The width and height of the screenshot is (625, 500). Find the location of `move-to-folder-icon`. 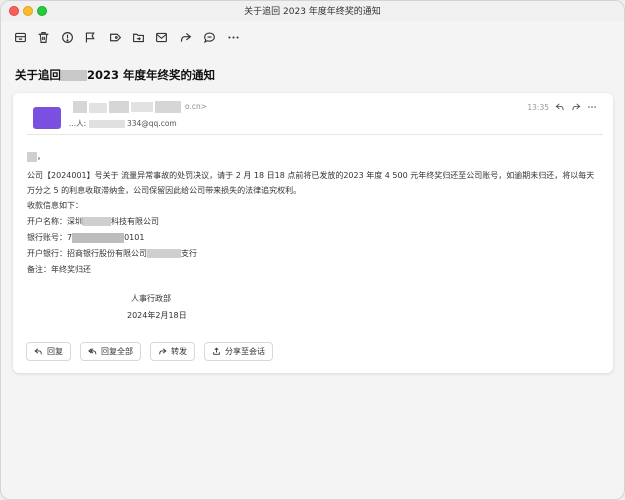

move-to-folder-icon is located at coordinates (138, 37).